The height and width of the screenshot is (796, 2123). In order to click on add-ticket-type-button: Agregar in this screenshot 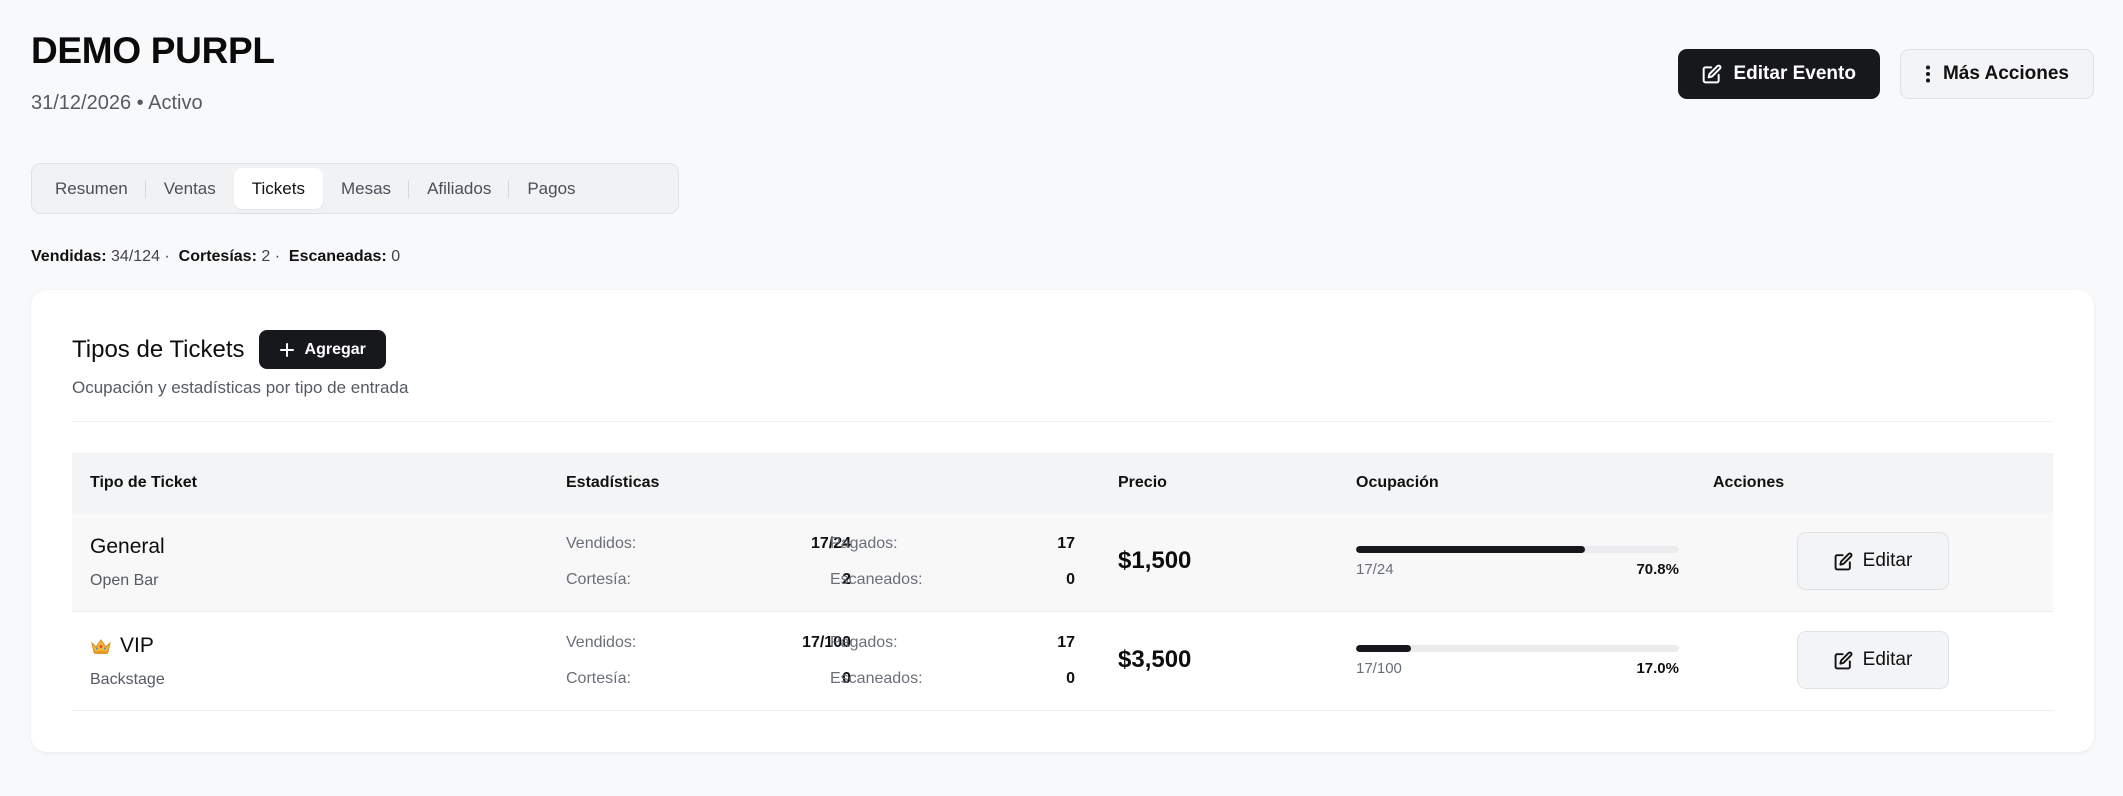, I will do `click(322, 349)`.